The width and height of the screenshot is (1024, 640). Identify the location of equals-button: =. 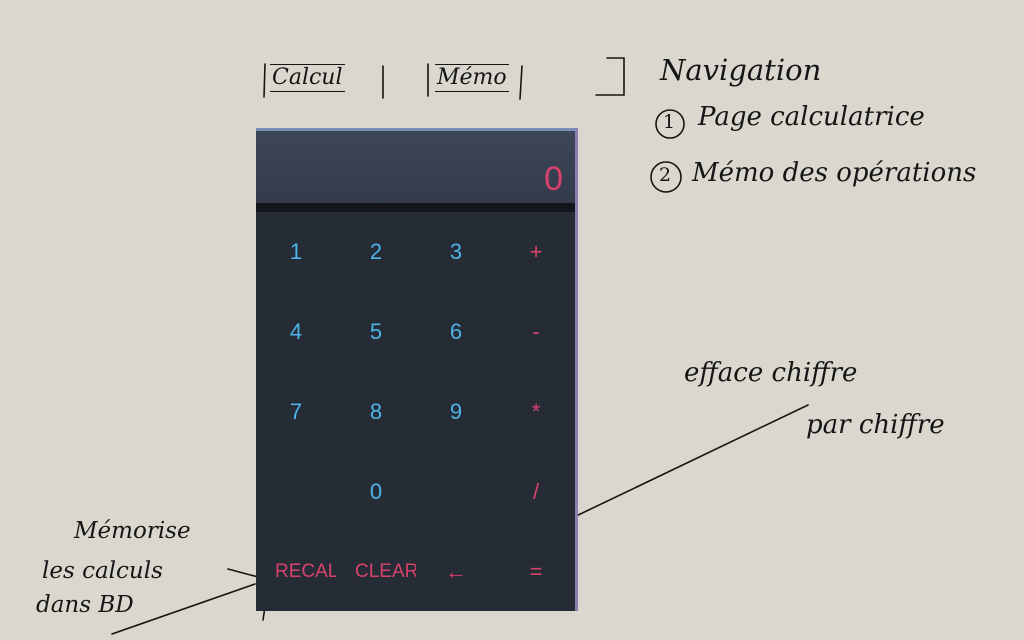
(535, 571).